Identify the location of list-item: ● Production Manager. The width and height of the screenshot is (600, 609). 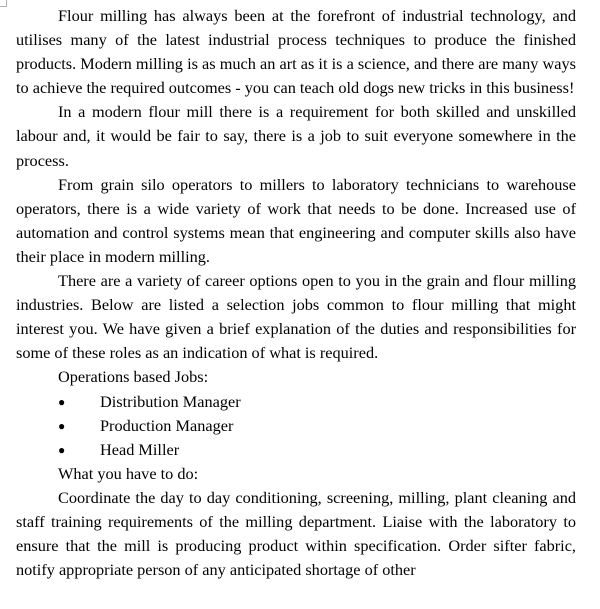
(296, 426).